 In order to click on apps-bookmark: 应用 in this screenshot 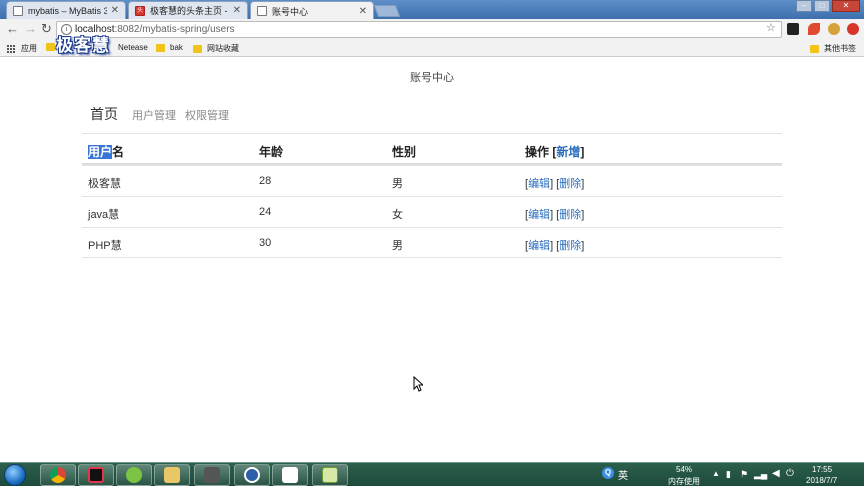, I will do `click(22, 48)`.